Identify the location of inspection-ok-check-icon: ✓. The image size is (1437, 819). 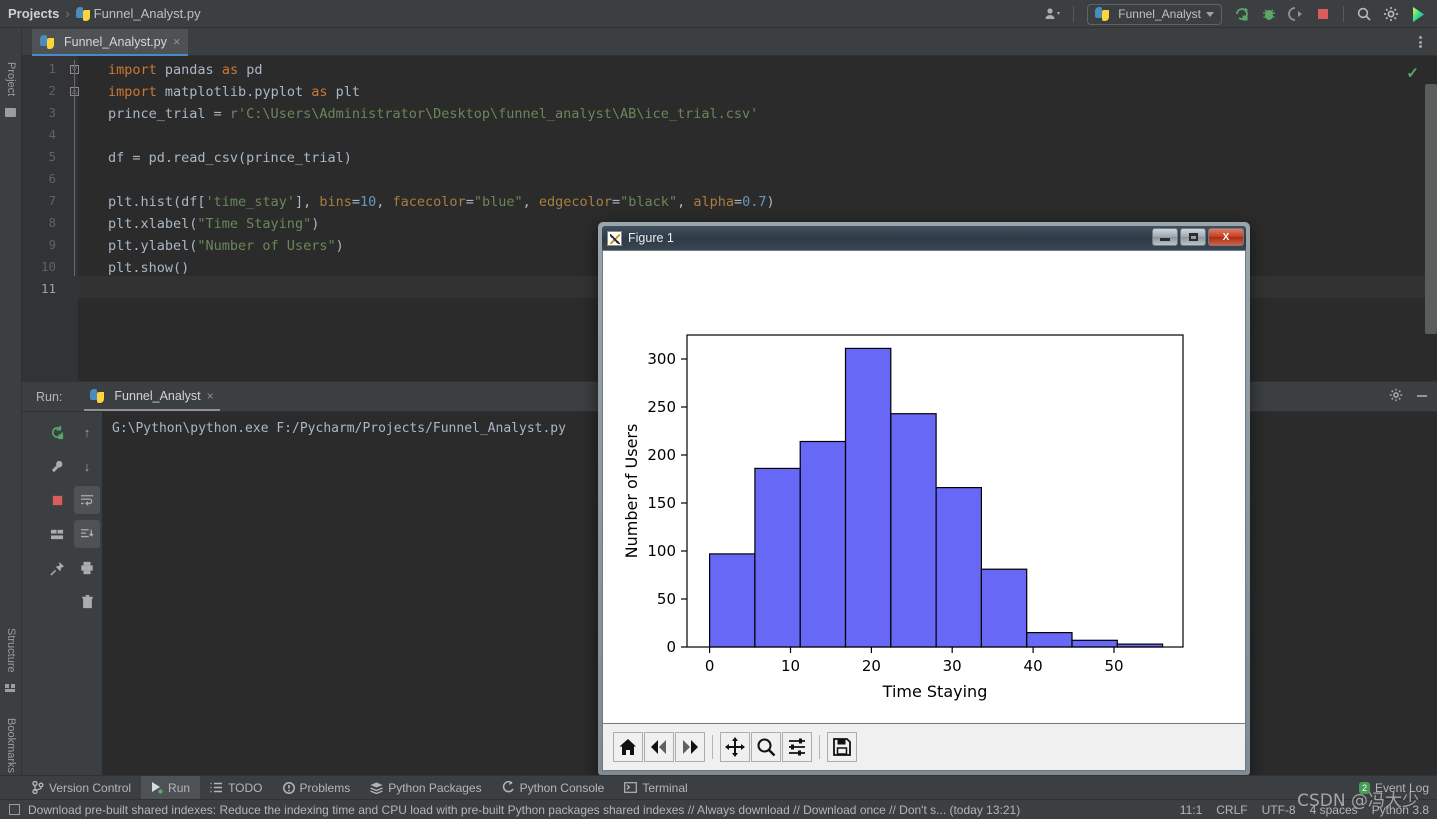
(1412, 73).